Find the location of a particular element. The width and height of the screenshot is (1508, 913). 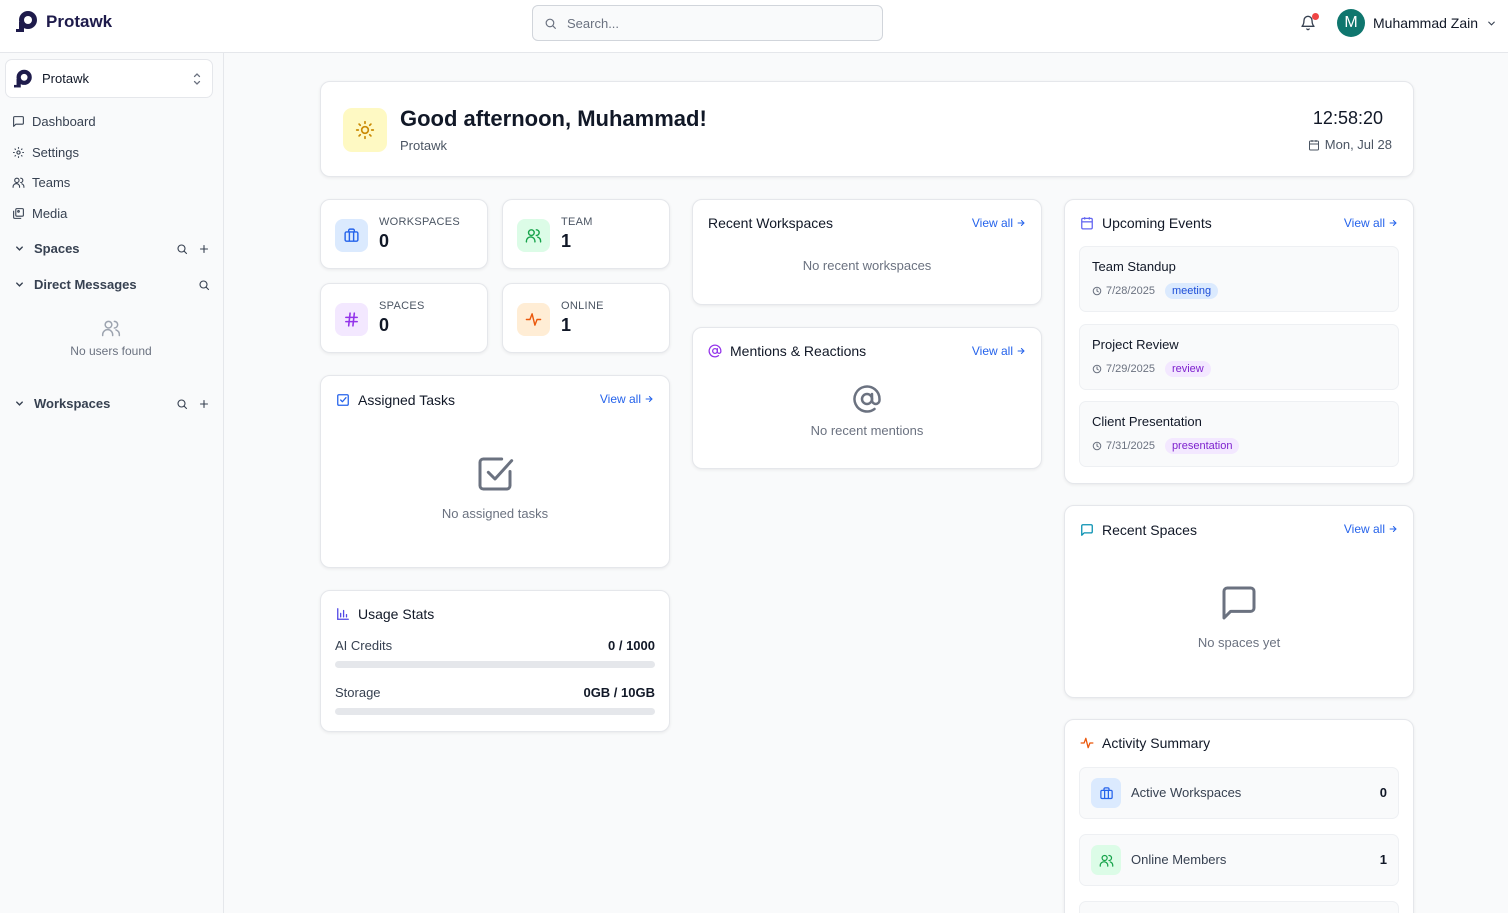

user-menu: M Muhammad Zain is located at coordinates (1417, 23).